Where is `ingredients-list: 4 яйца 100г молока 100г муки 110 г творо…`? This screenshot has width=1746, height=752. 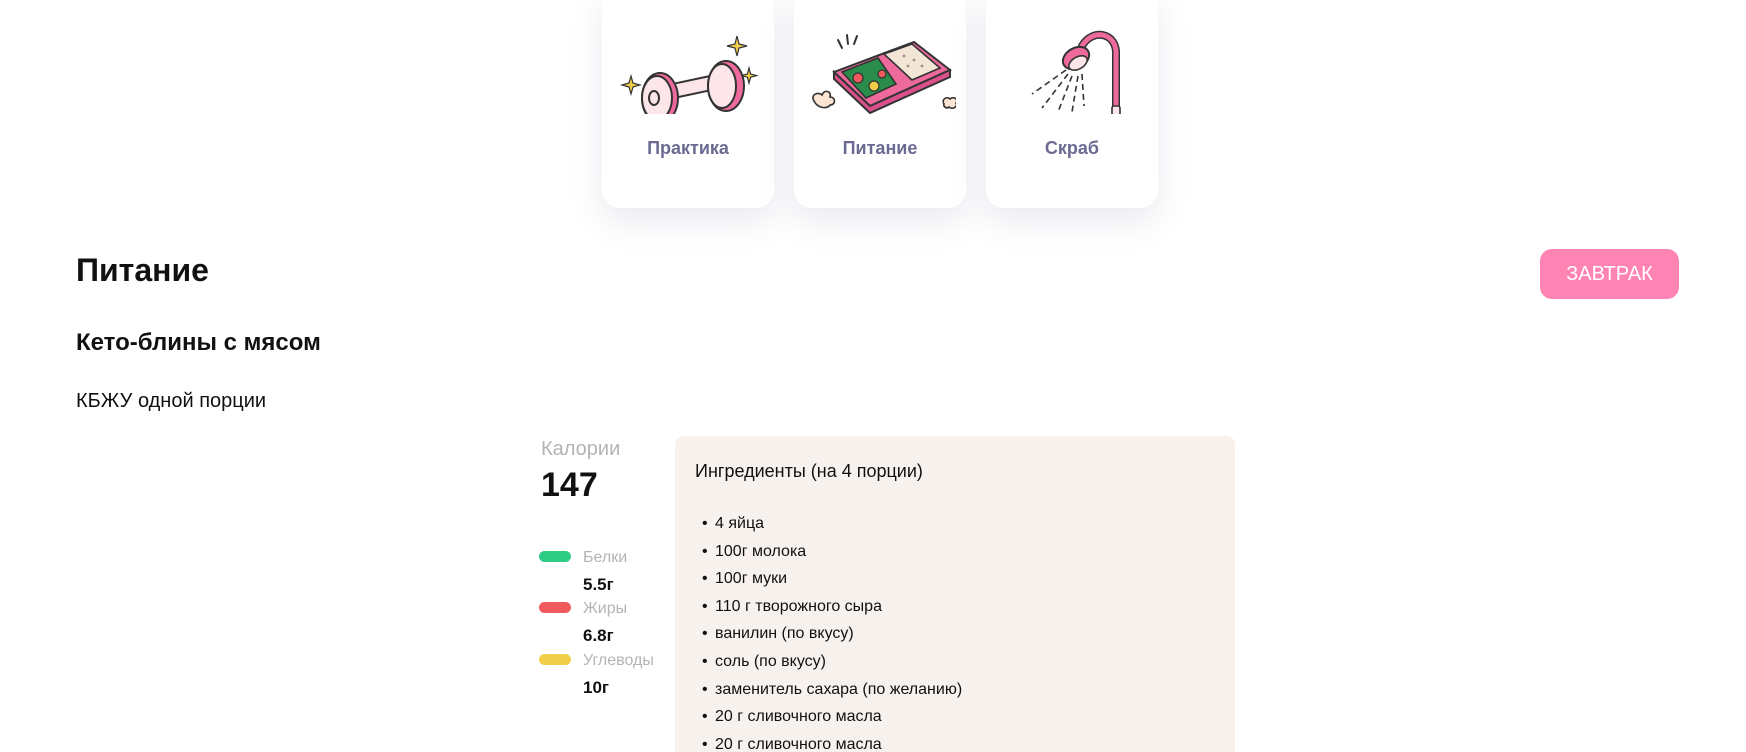
ingredients-list: 4 яйца 100г молока 100г муки 110 г творо… is located at coordinates (828, 631).